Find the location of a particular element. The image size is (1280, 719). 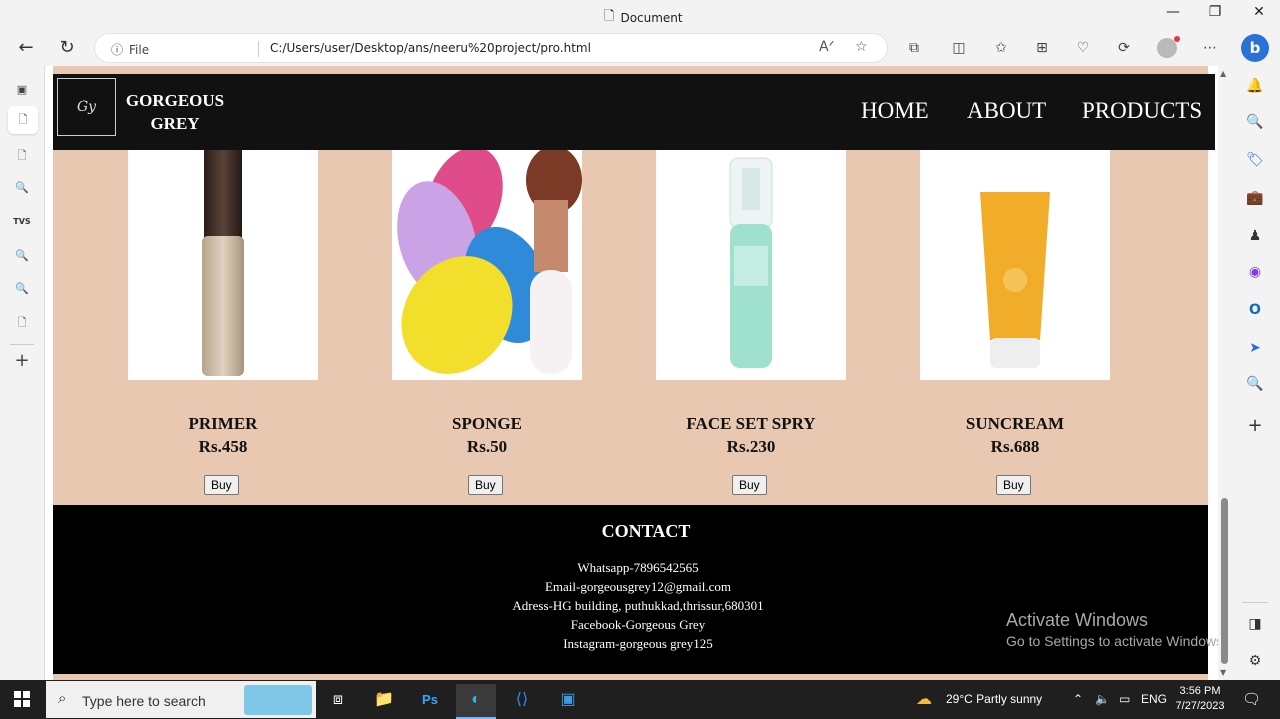

sponge-brush-image is located at coordinates (489, 262).